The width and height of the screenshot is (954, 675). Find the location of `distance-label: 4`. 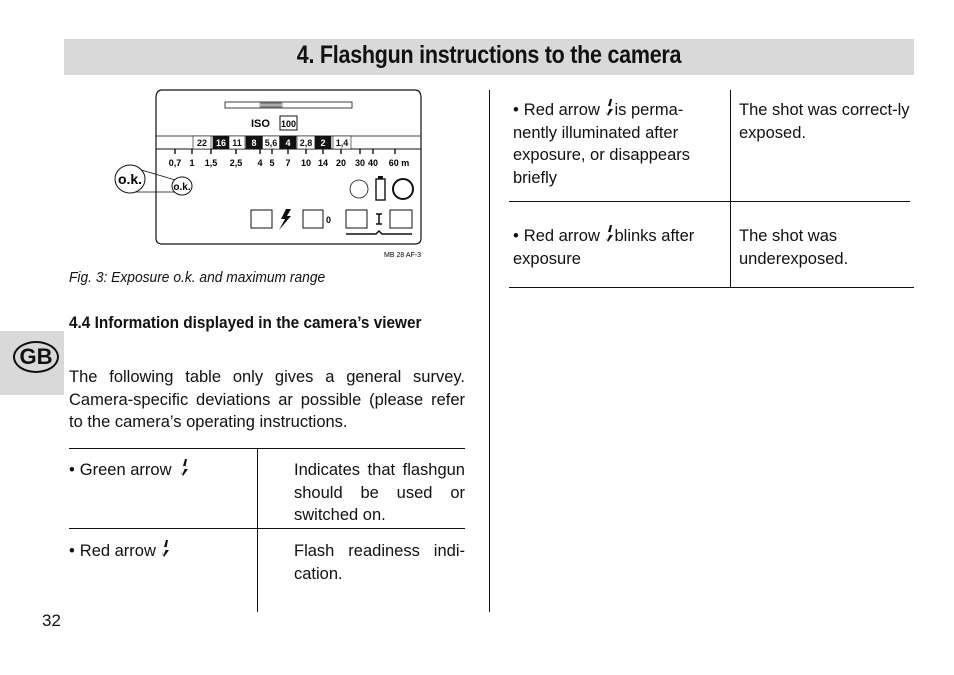

distance-label: 4 is located at coordinates (259, 163).